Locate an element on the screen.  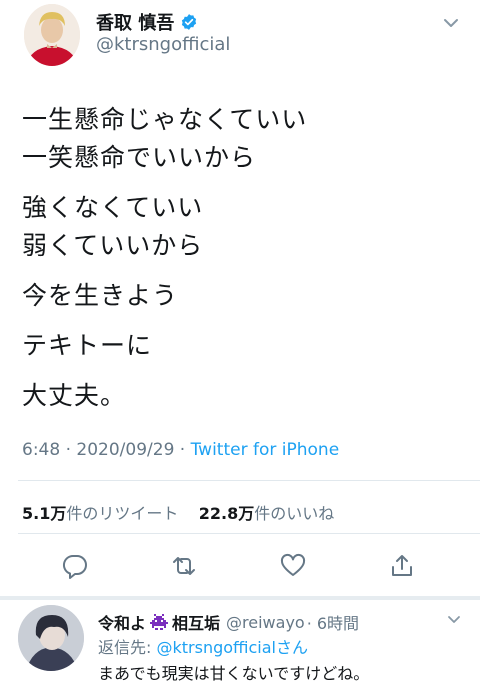
likes-value: 22.8万 is located at coordinates (226, 513).